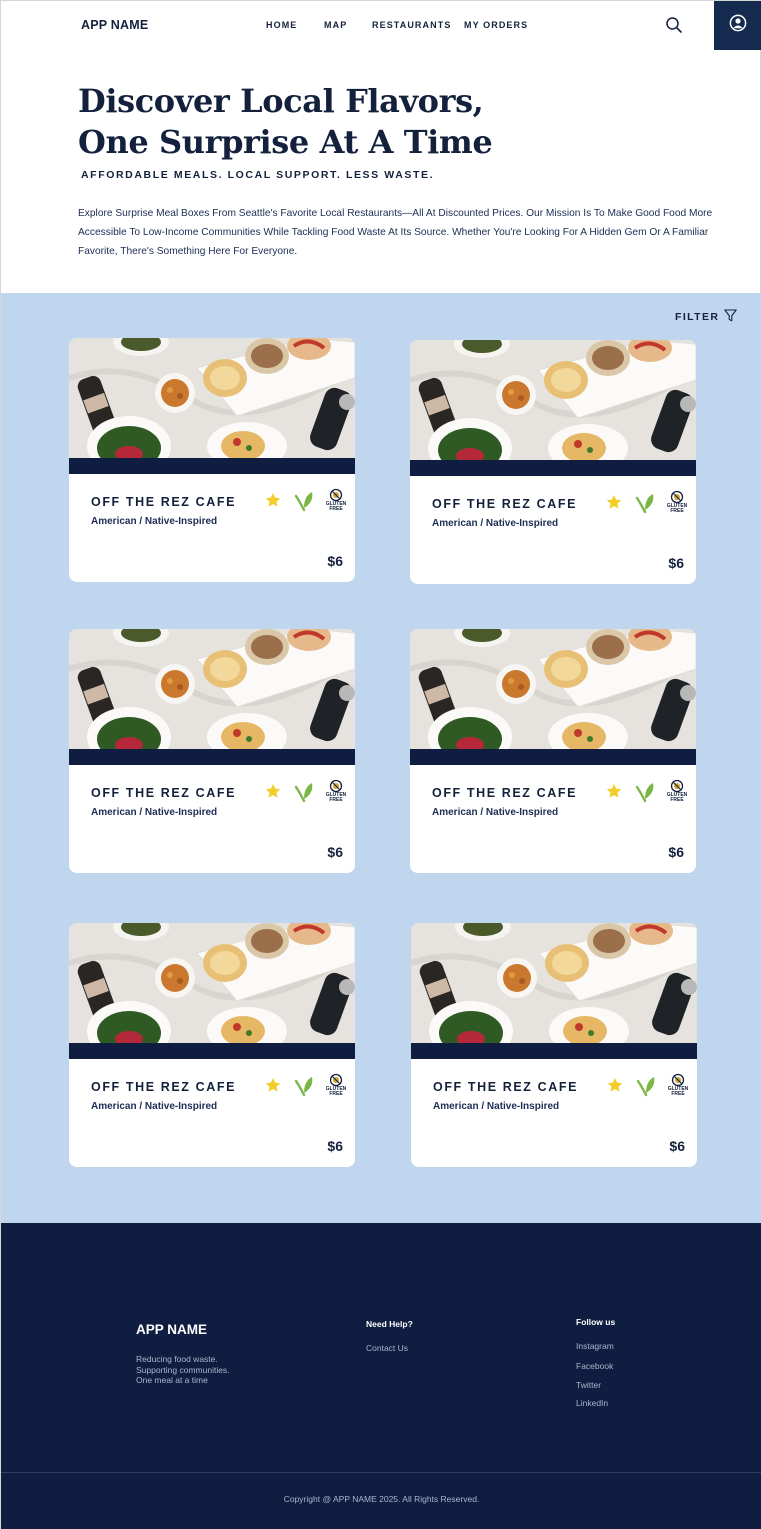  What do you see at coordinates (171, 1329) in the screenshot?
I see `footer-app-name: APP NAME` at bounding box center [171, 1329].